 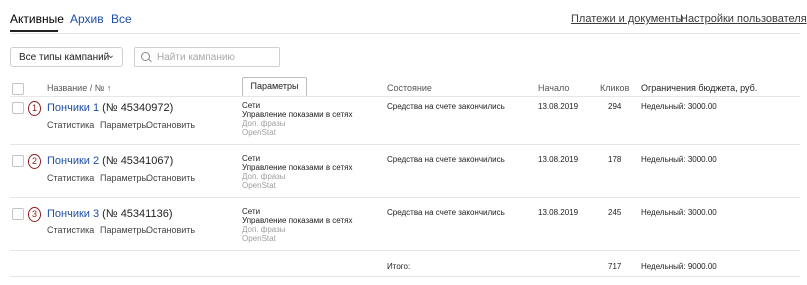 What do you see at coordinates (73, 161) in the screenshot?
I see `campaign-name: Пончики 2` at bounding box center [73, 161].